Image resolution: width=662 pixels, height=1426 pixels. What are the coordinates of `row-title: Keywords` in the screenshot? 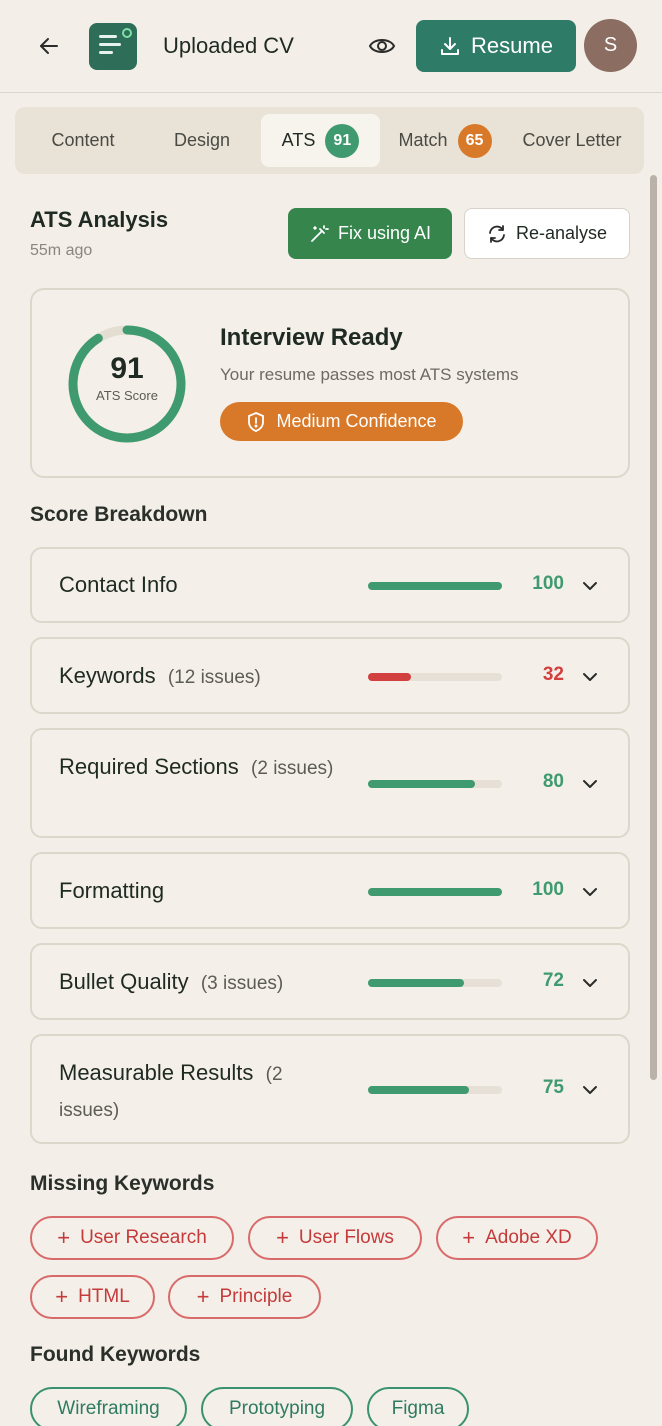 It's located at (107, 675).